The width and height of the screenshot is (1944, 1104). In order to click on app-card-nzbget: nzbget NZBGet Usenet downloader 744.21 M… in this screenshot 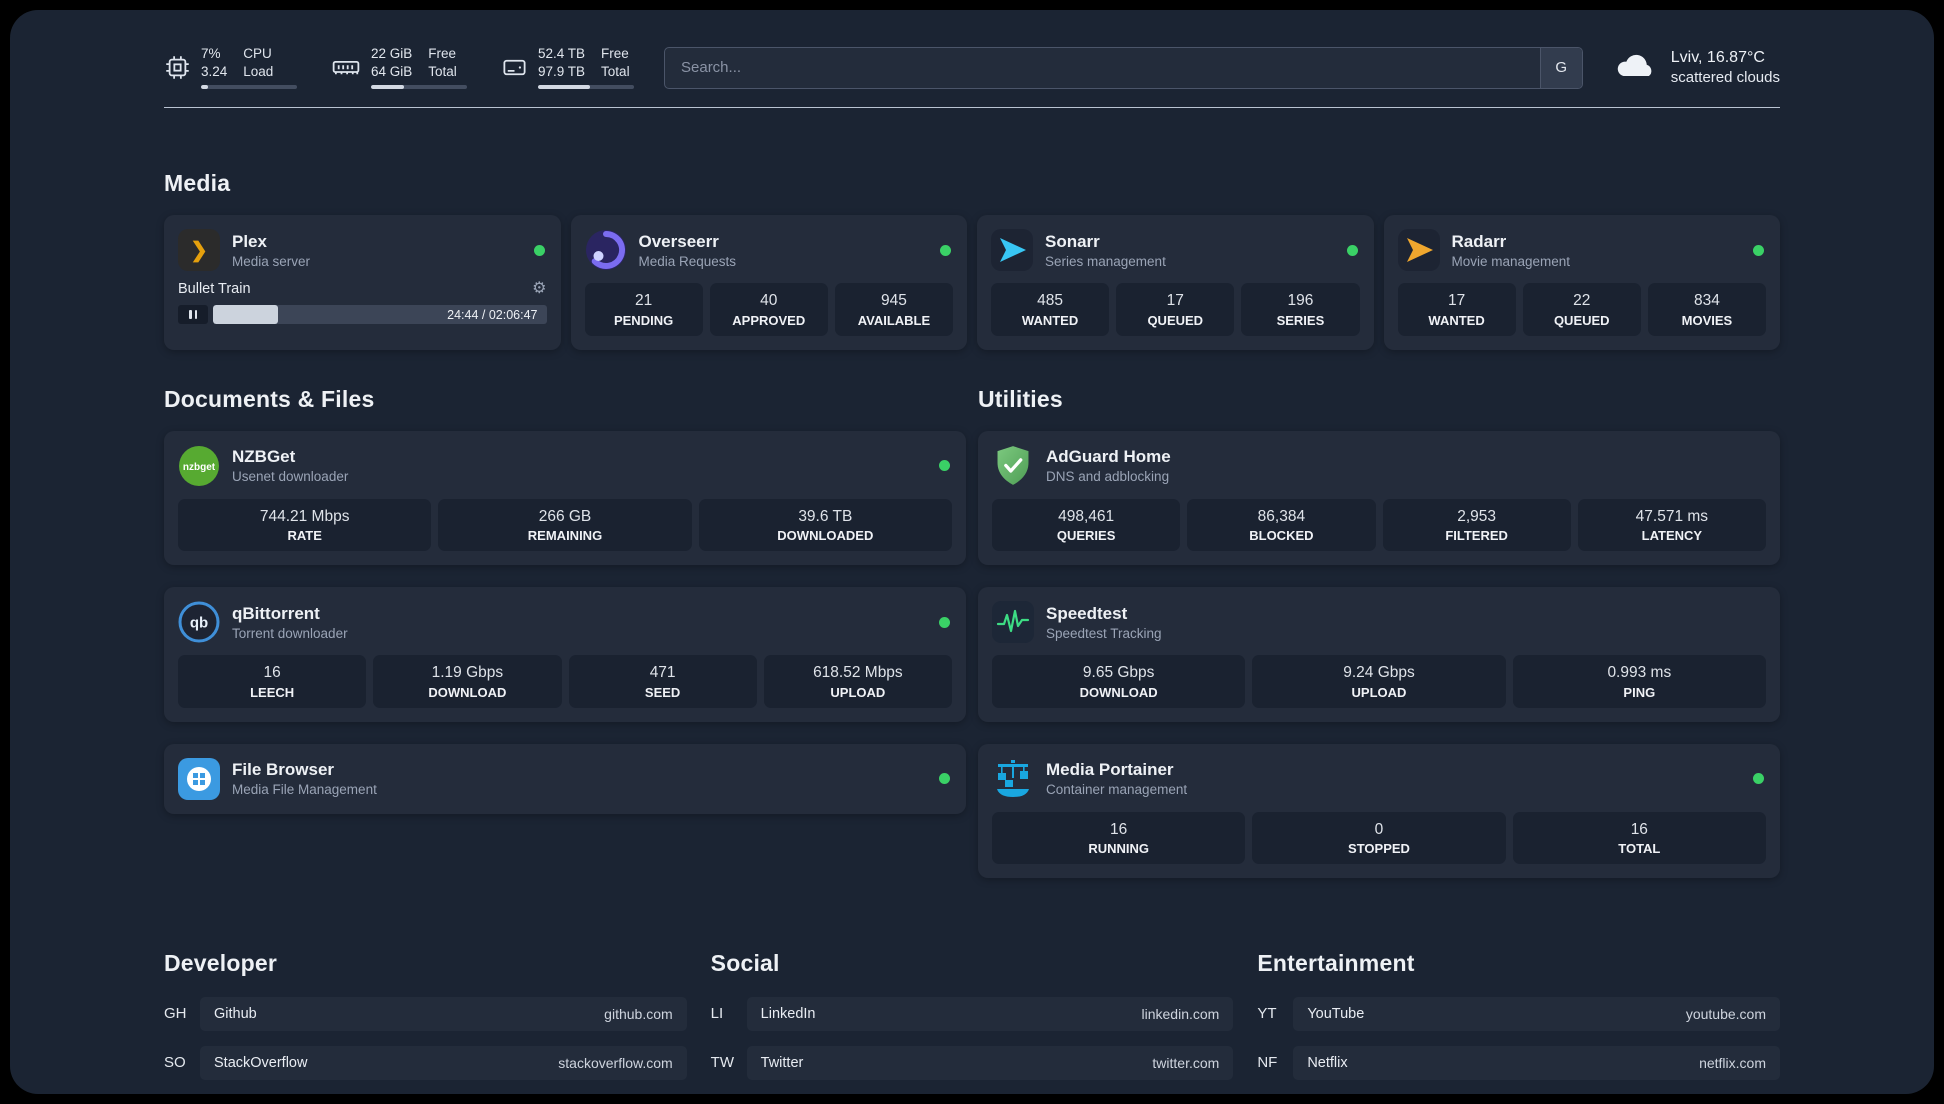, I will do `click(565, 498)`.